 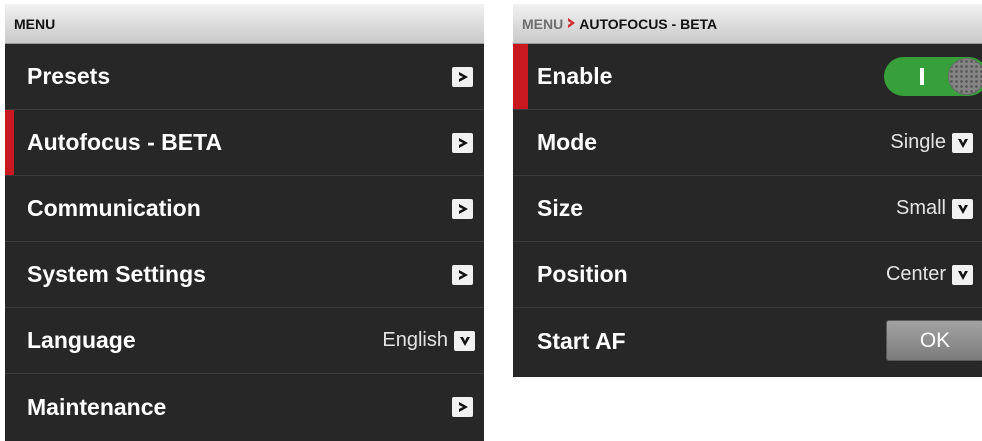 I want to click on size-dropdown: Small, so click(x=934, y=208).